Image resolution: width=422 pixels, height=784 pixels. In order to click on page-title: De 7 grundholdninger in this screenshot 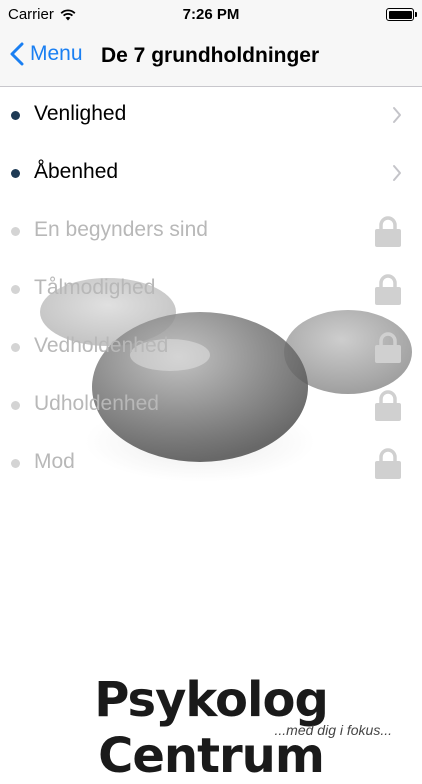, I will do `click(210, 55)`.